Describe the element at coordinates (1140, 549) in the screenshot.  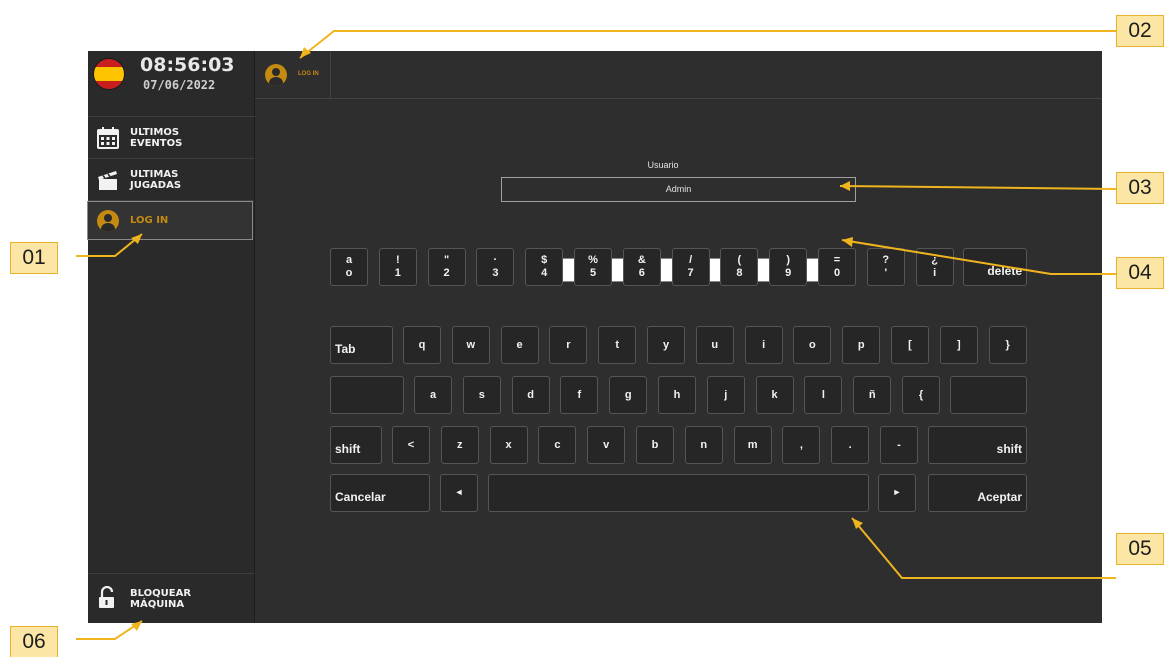
I see `callout-badge-05: 05` at that location.